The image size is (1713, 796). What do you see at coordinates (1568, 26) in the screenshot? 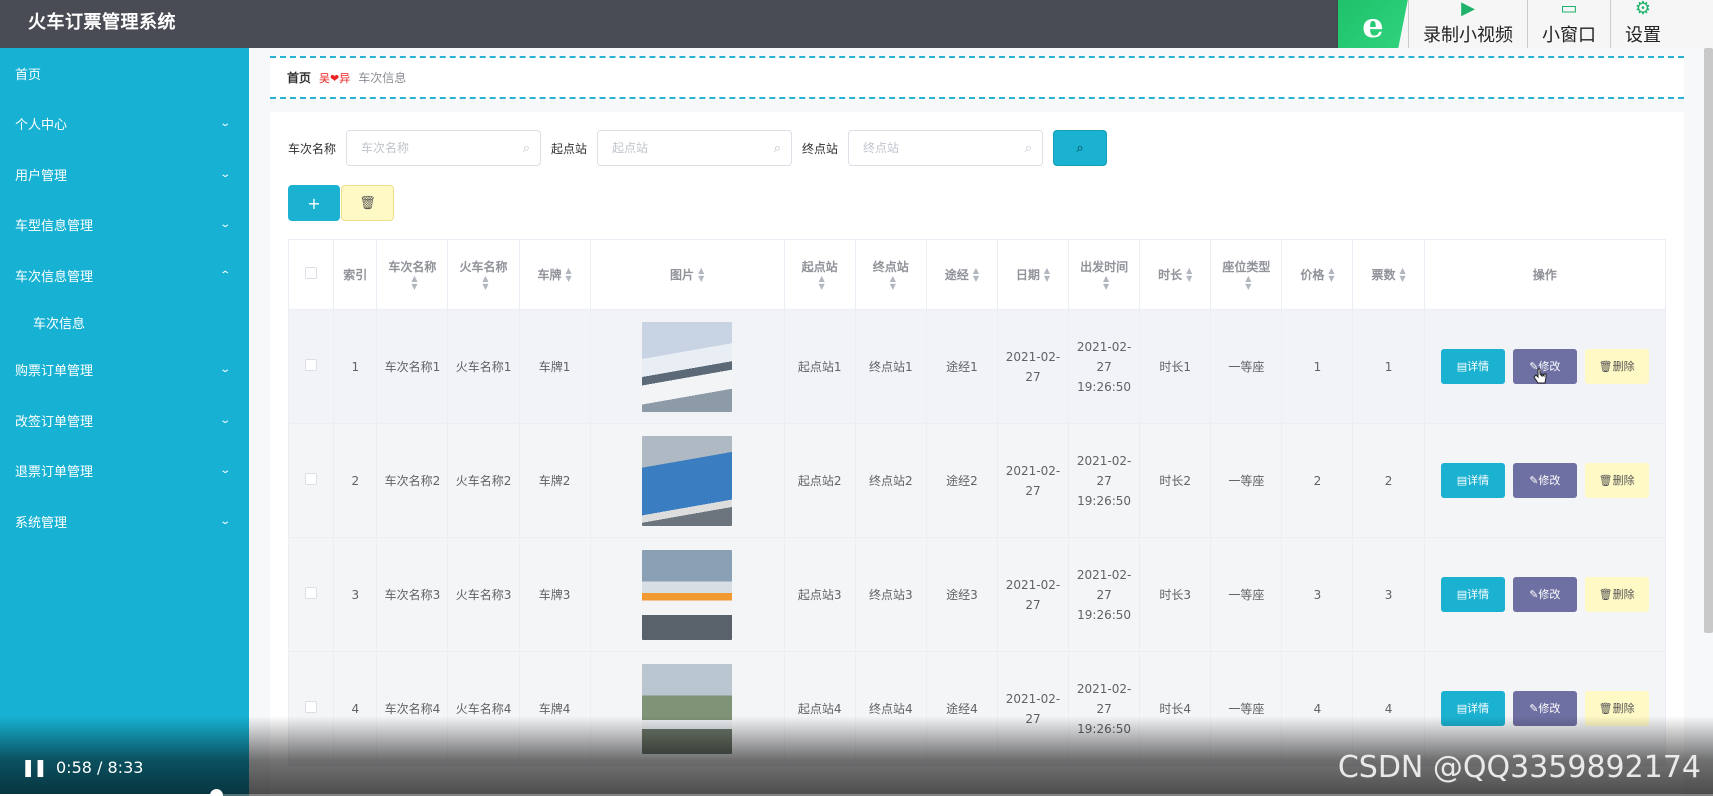
I see `small-window-button: ▭ 小窗口` at bounding box center [1568, 26].